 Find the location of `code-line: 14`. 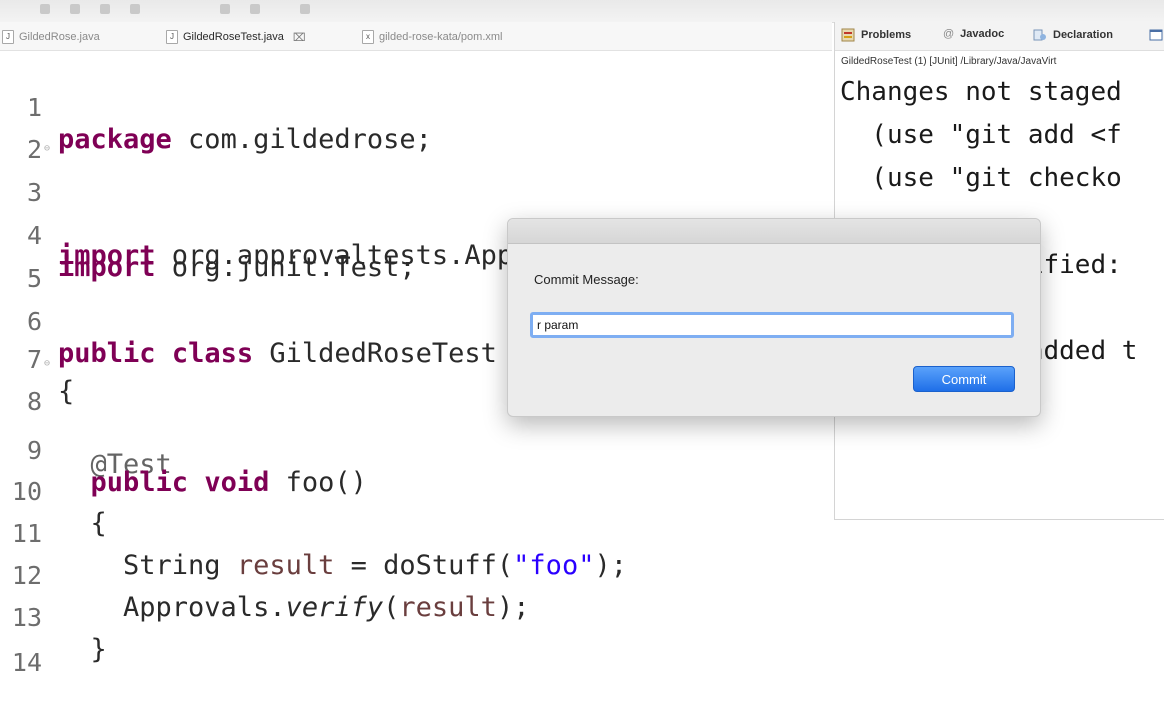

code-line: 14 is located at coordinates (32, 647).